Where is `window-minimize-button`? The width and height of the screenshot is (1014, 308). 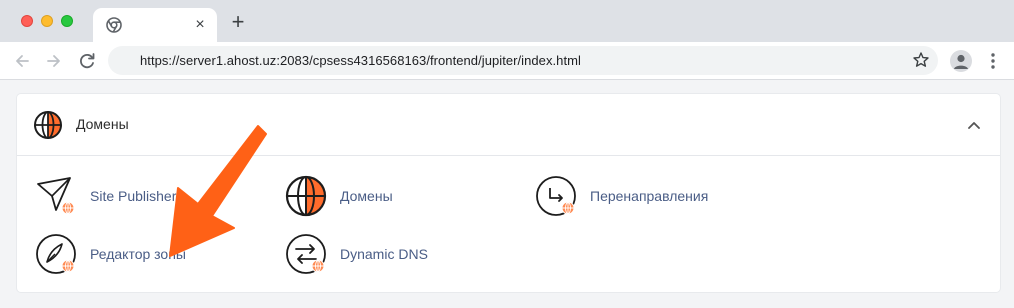 window-minimize-button is located at coordinates (47, 21).